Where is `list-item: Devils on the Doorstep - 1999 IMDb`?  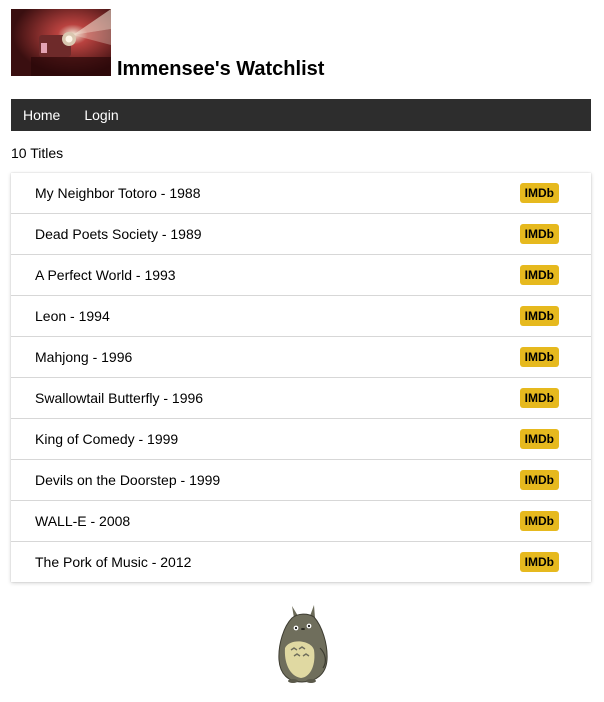 list-item: Devils on the Doorstep - 1999 IMDb is located at coordinates (301, 480).